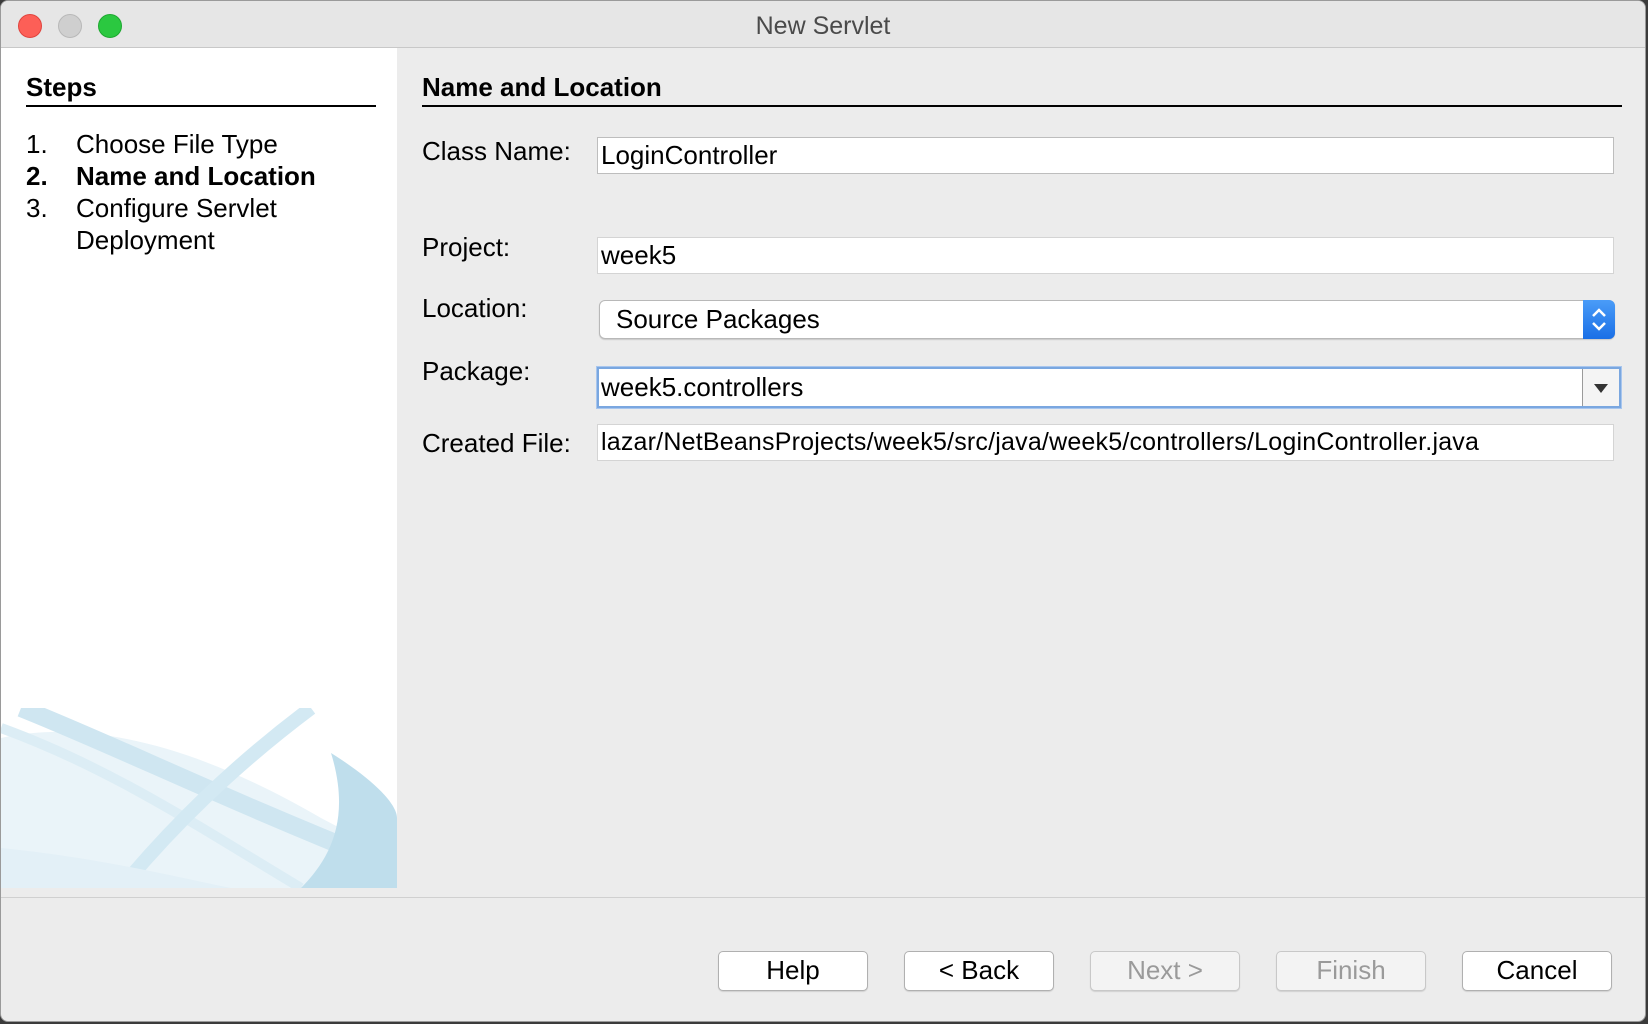 Image resolution: width=1648 pixels, height=1024 pixels. What do you see at coordinates (1109, 387) in the screenshot?
I see `package-combo: week5.controllers` at bounding box center [1109, 387].